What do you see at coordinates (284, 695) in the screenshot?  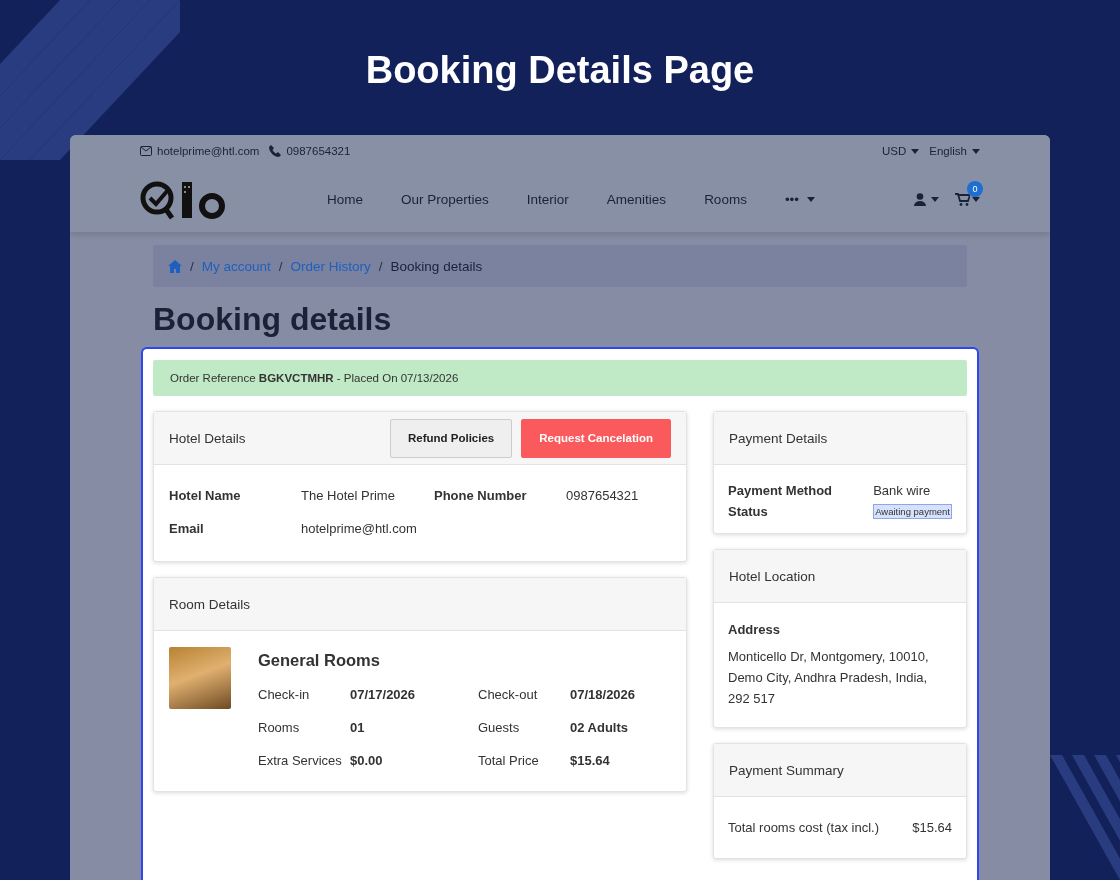 I see `field-label: Check-in` at bounding box center [284, 695].